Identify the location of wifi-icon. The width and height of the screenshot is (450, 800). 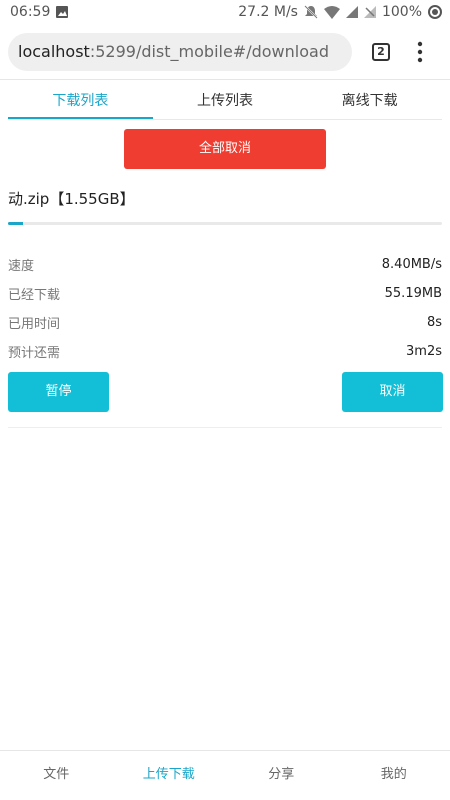
(331, 12).